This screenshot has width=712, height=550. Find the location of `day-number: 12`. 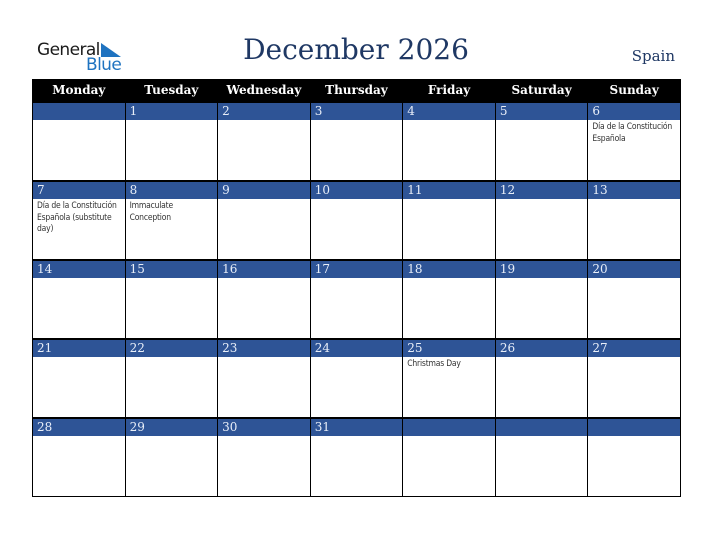

day-number: 12 is located at coordinates (541, 189).